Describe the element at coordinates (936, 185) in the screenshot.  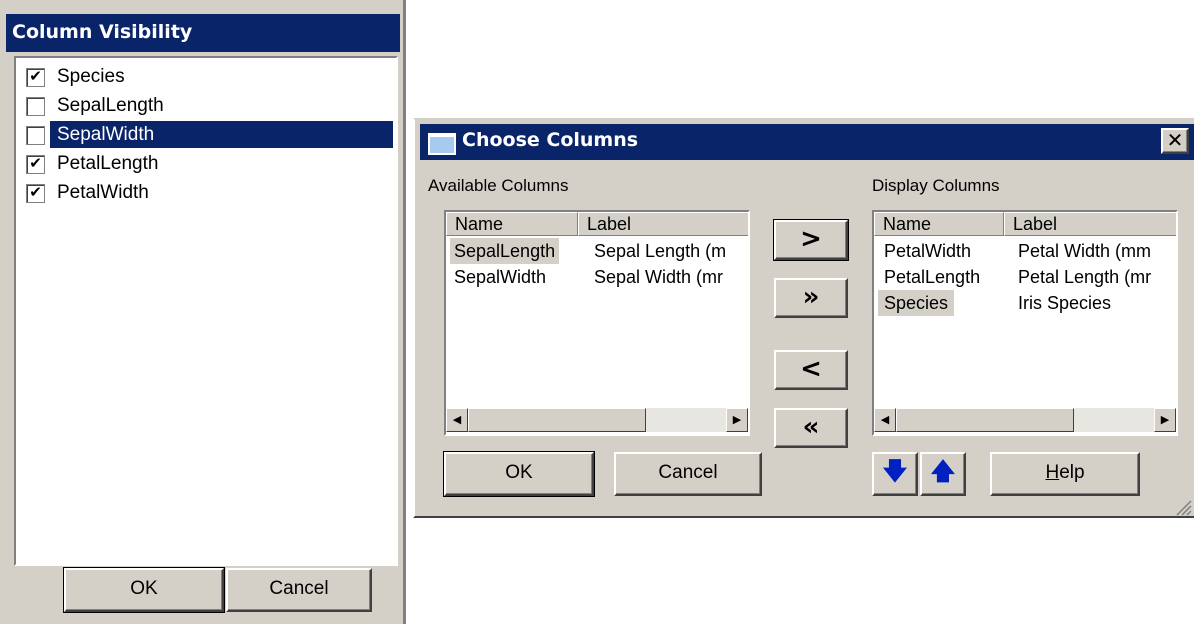
I see `display-columns-label: Display Columns` at that location.